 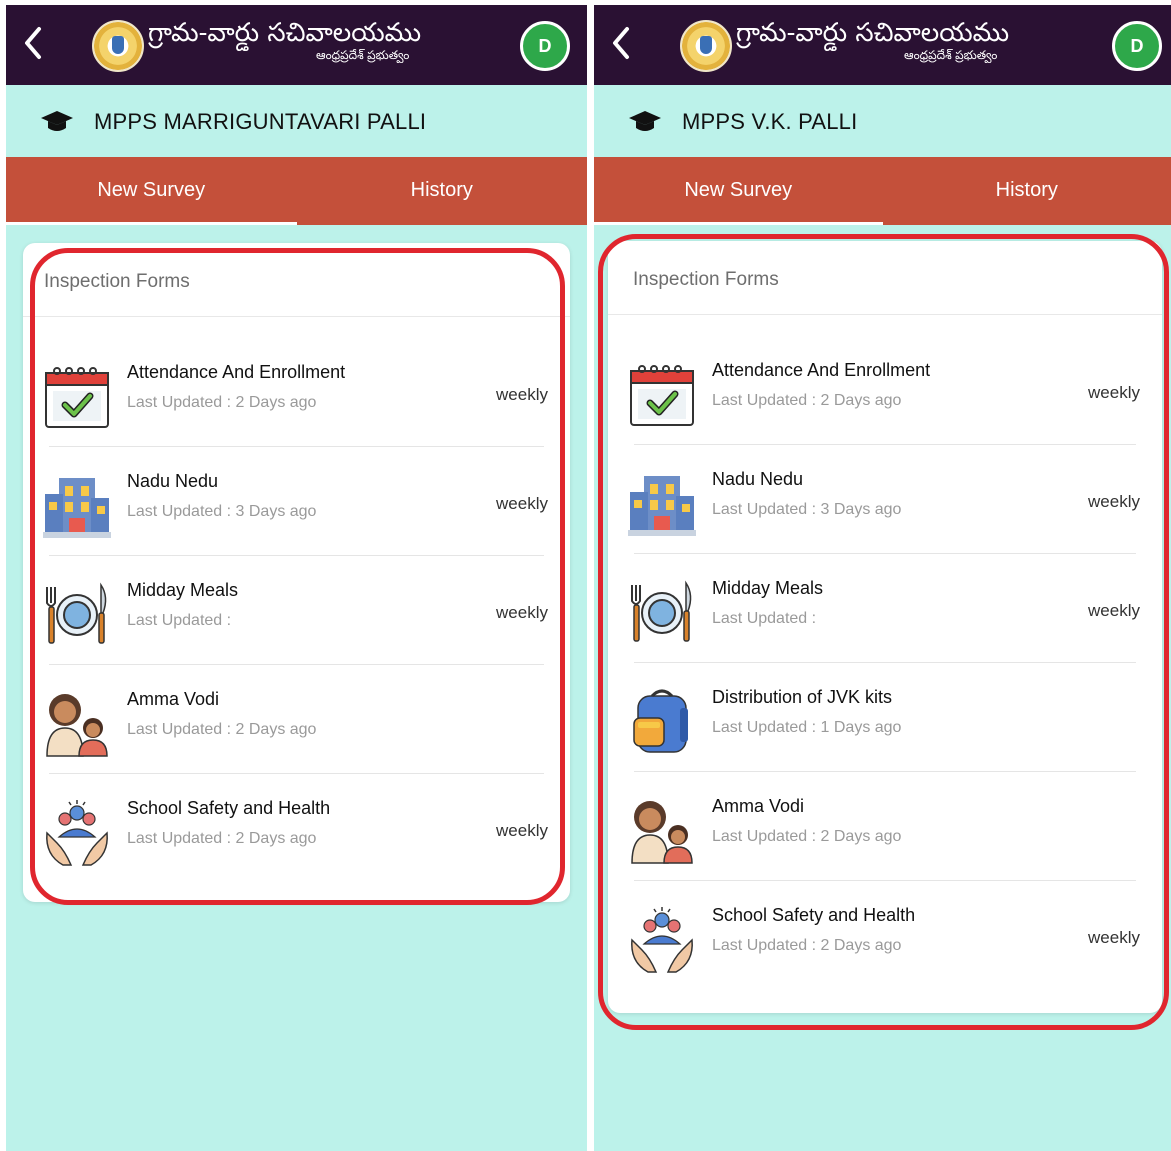 I want to click on form-last-updated: Last Updated : 1 Days ago, so click(x=807, y=727).